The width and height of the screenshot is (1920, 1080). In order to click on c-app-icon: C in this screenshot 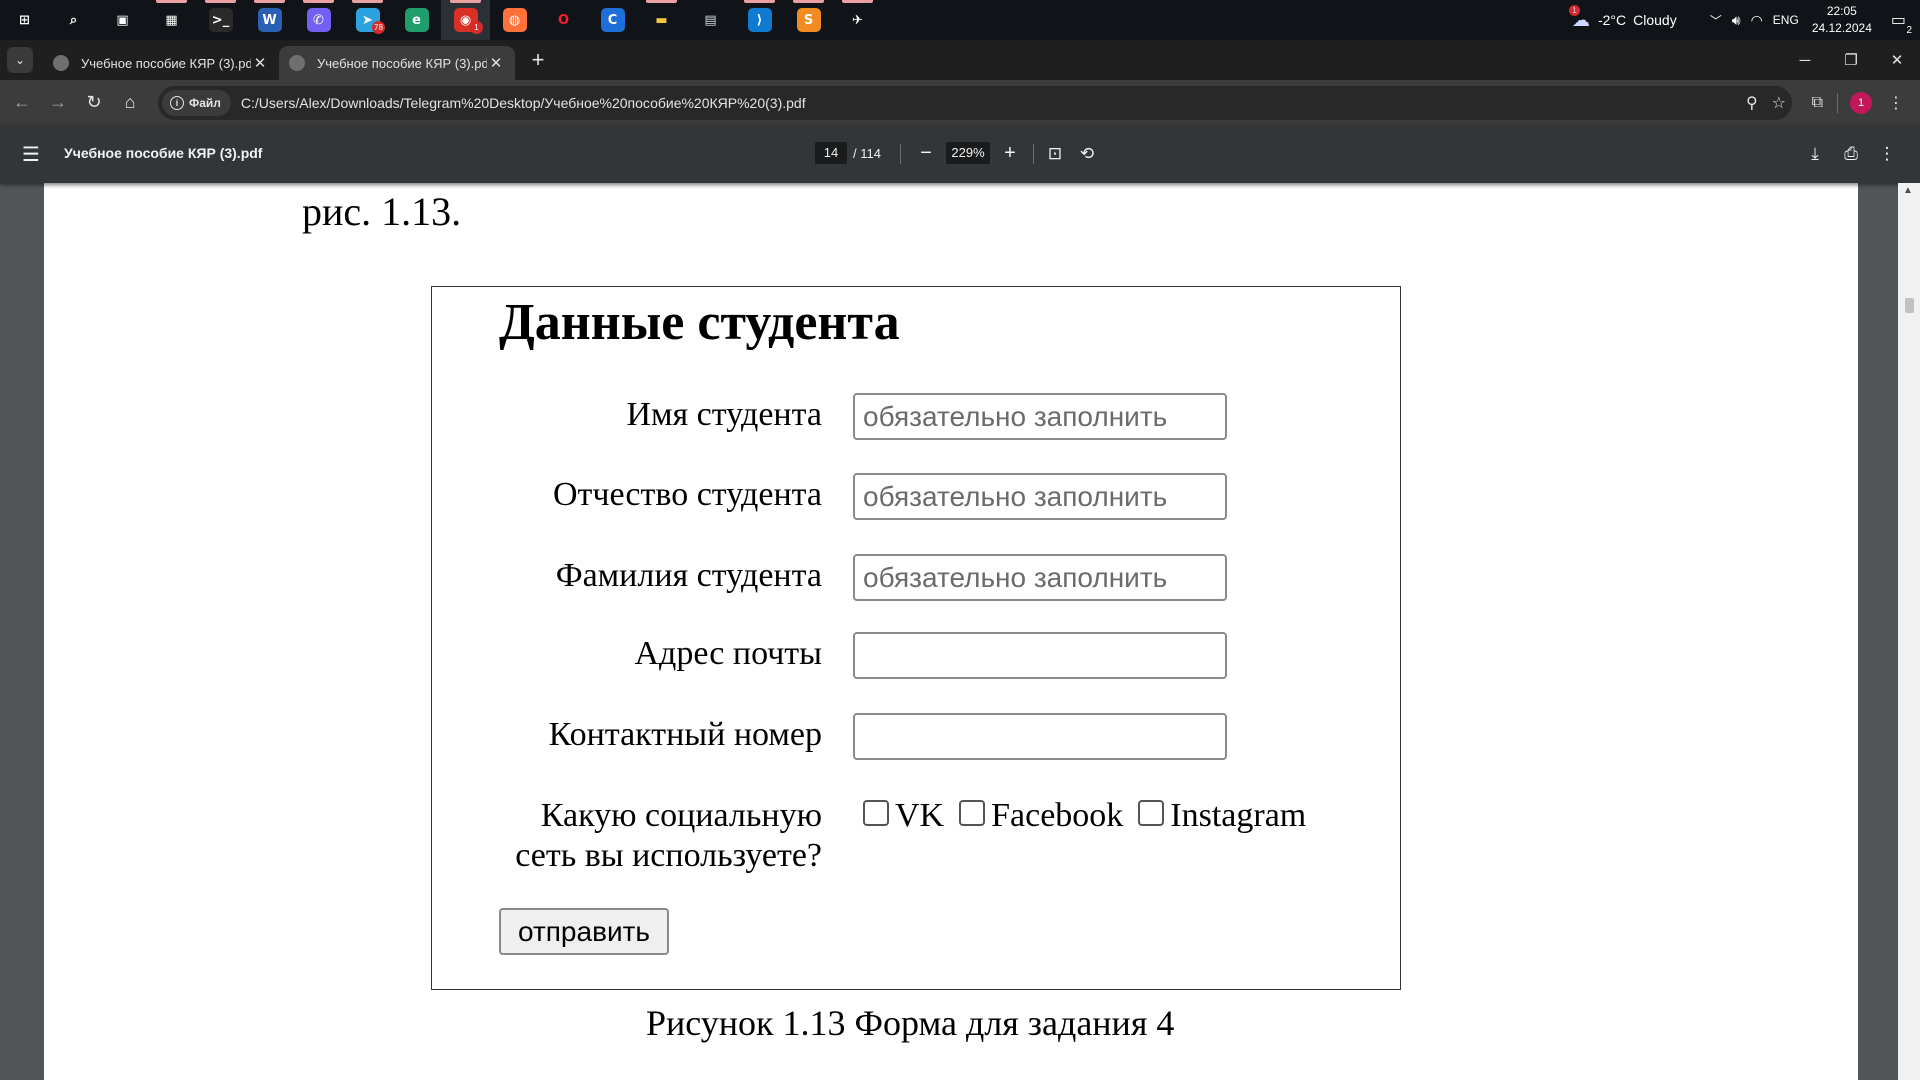, I will do `click(612, 20)`.